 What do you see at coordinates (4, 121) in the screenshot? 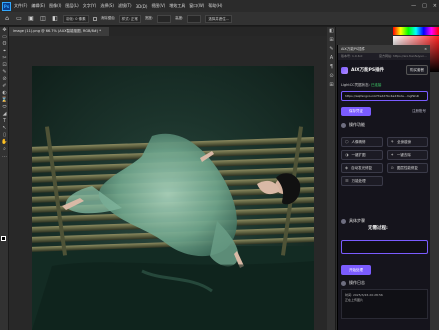
I see `type-tool-icon: T` at bounding box center [4, 121].